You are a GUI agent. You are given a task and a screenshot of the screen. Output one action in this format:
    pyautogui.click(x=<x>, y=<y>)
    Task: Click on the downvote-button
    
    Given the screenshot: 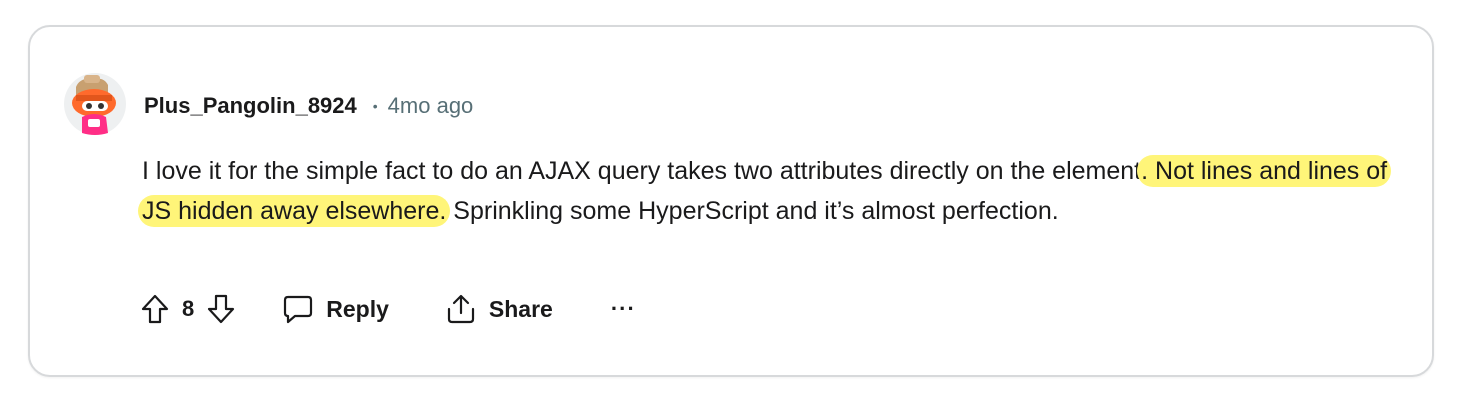 What is the action you would take?
    pyautogui.click(x=221, y=309)
    